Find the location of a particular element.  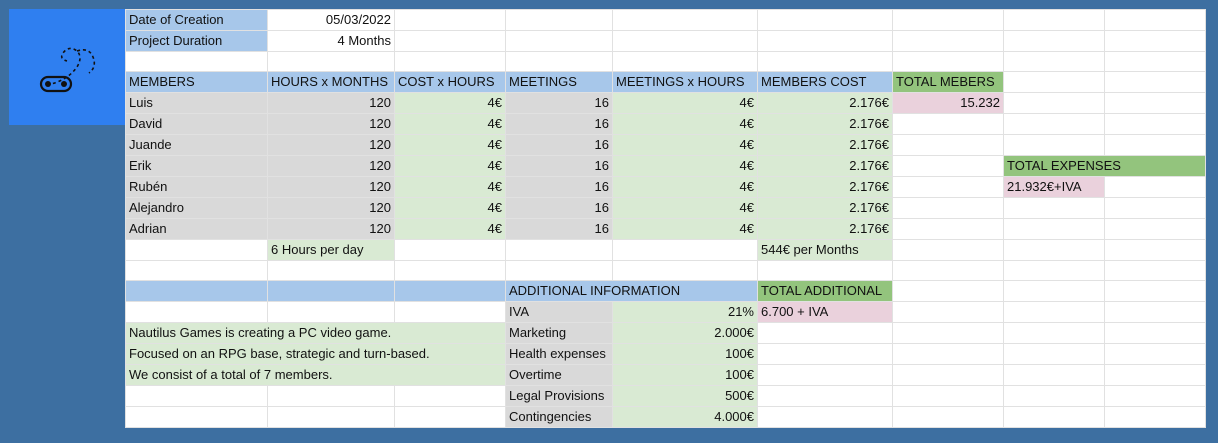

hours-per-day-note: 6 Hours per day is located at coordinates (331, 250).